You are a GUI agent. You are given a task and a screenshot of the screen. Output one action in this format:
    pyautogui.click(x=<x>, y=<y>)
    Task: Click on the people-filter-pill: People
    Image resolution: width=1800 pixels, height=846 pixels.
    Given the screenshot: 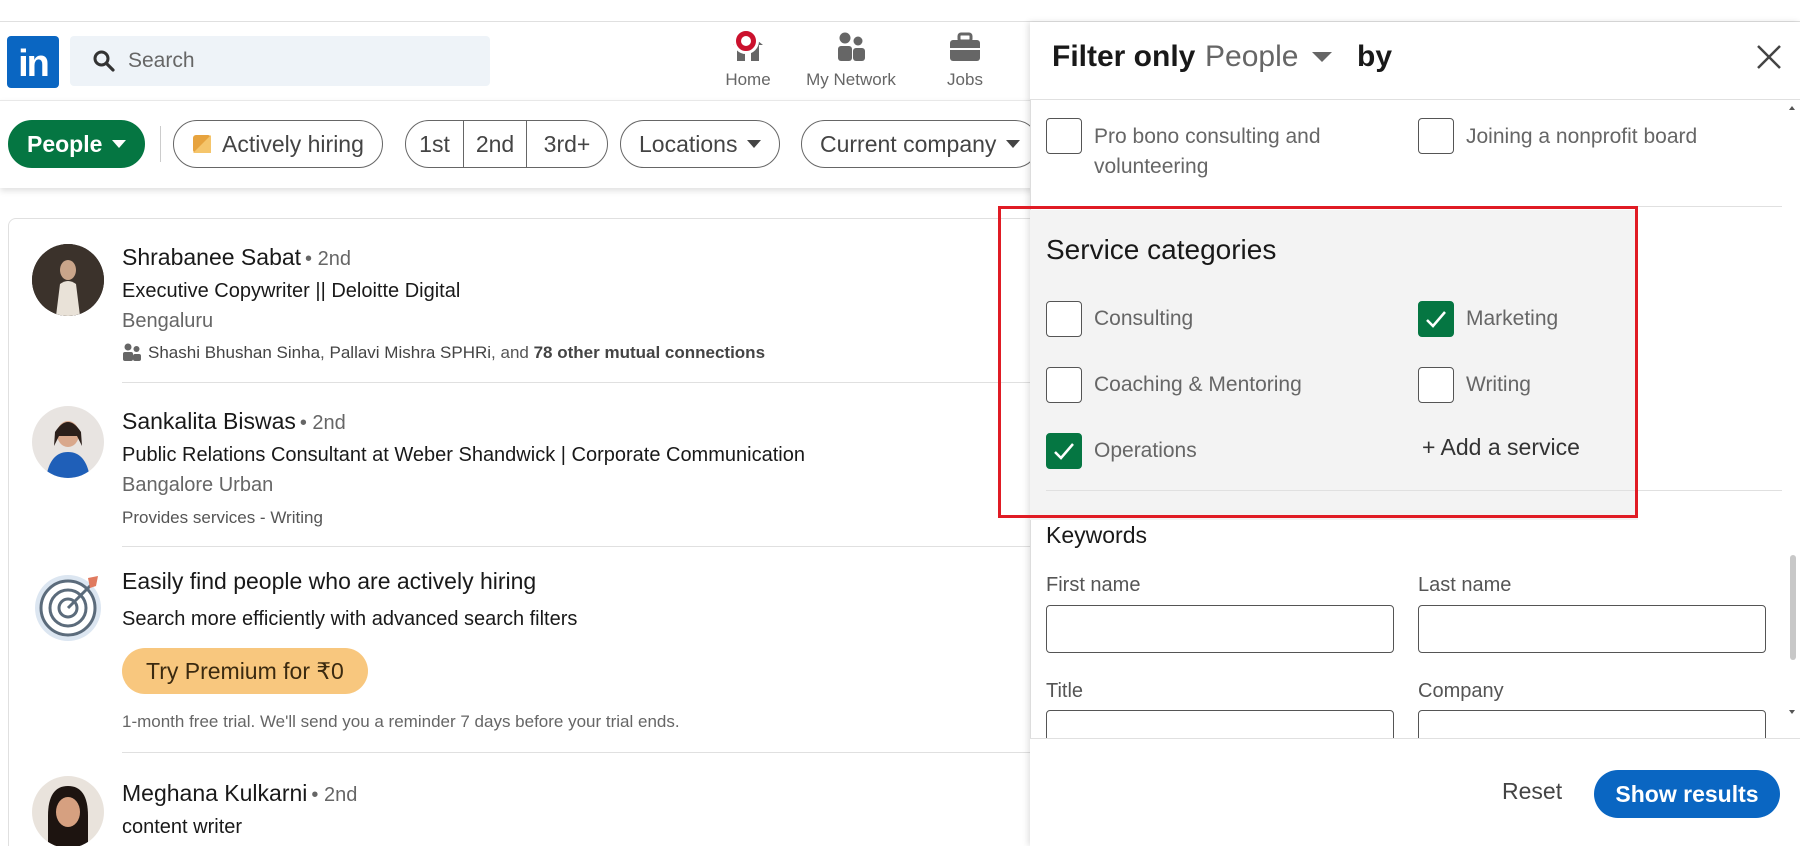 What is the action you would take?
    pyautogui.click(x=77, y=144)
    